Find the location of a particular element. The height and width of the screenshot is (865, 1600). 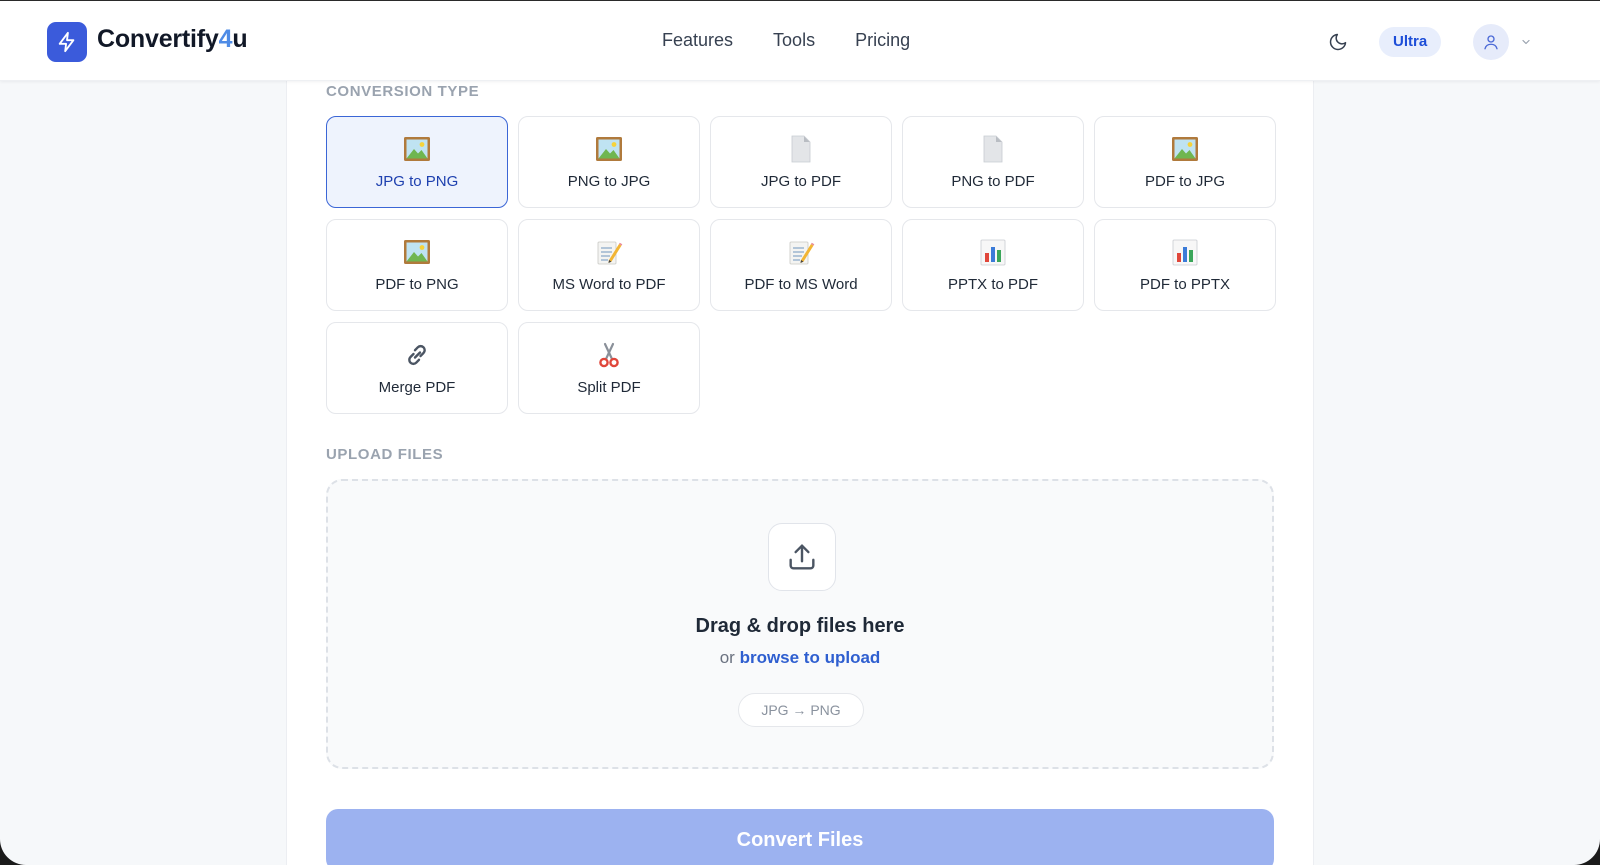

format-pill: JPG → PNG is located at coordinates (801, 710).